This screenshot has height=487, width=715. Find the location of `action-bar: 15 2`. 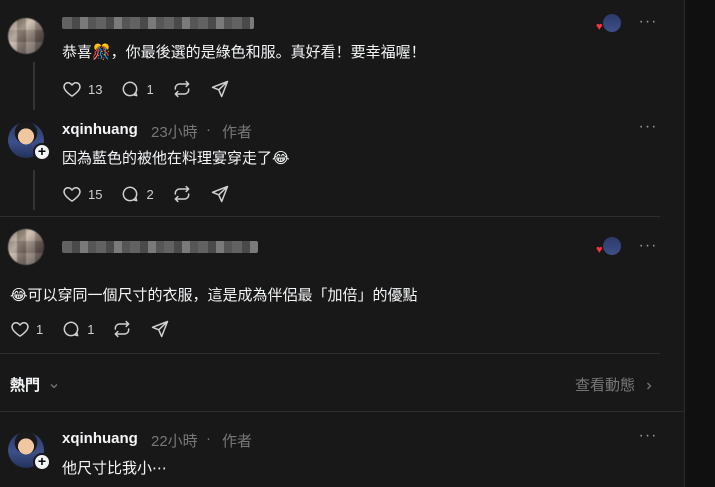

action-bar: 15 2 is located at coordinates (155, 194).